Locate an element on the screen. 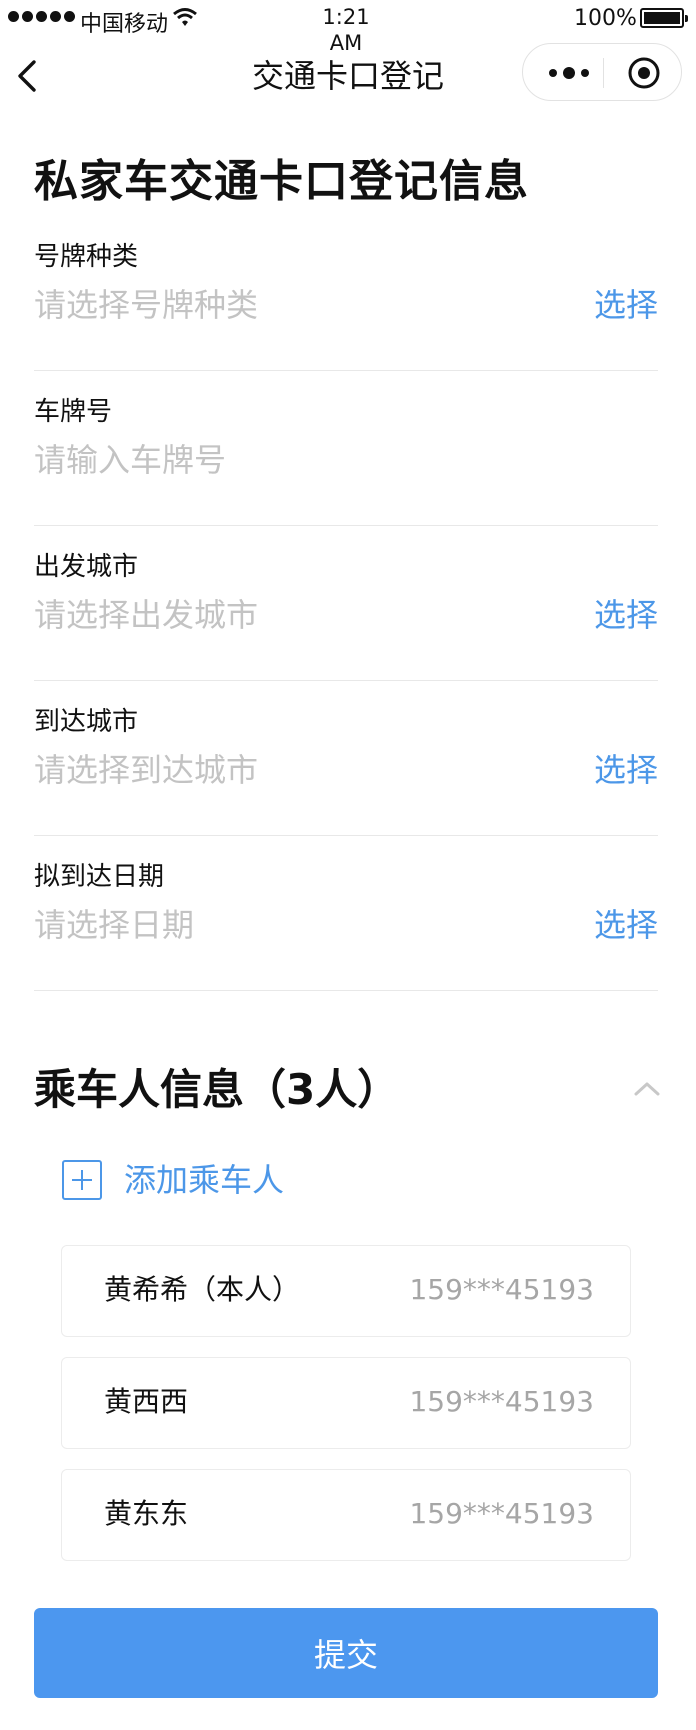 The height and width of the screenshot is (1730, 696). plate-type-select-button: 选择 is located at coordinates (626, 305).